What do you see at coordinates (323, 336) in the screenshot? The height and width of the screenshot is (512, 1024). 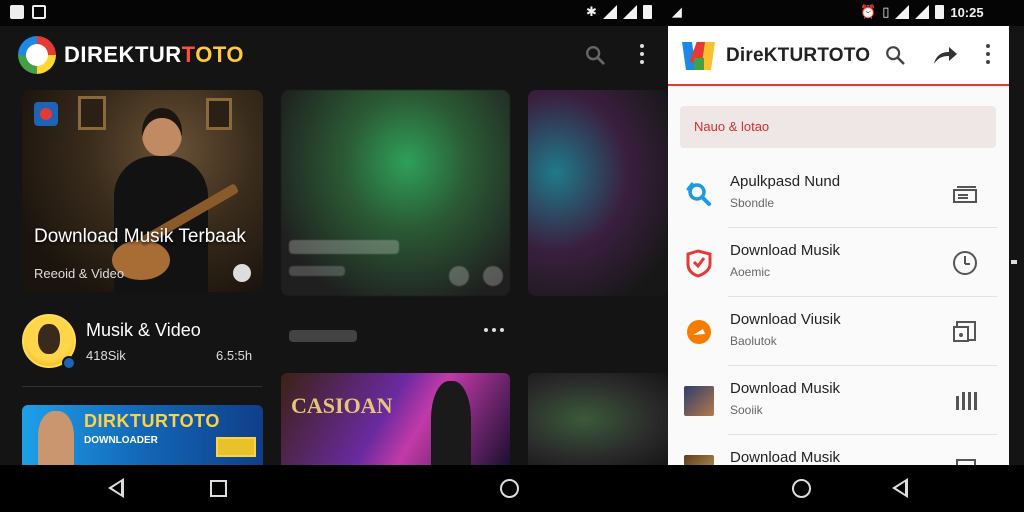 I see `blurred-label` at bounding box center [323, 336].